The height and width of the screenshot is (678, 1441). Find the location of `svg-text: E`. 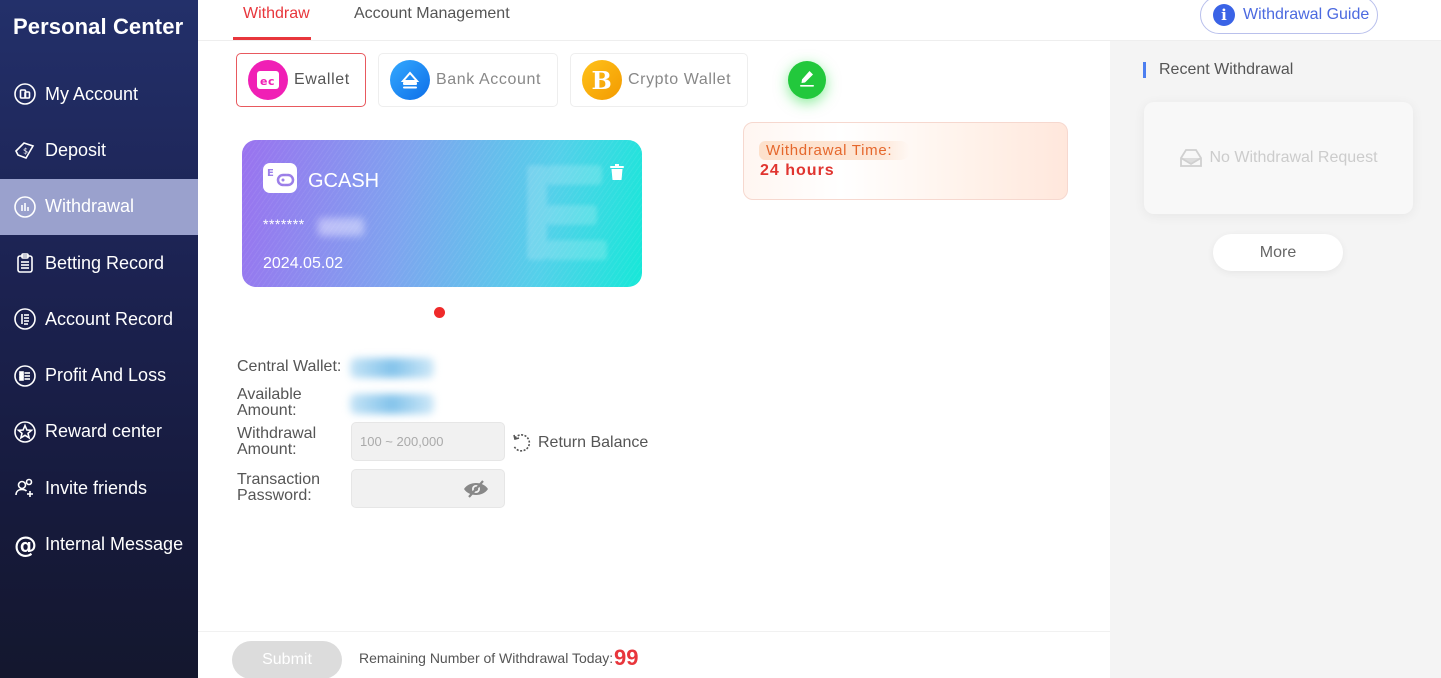

svg-text: E is located at coordinates (270, 173).